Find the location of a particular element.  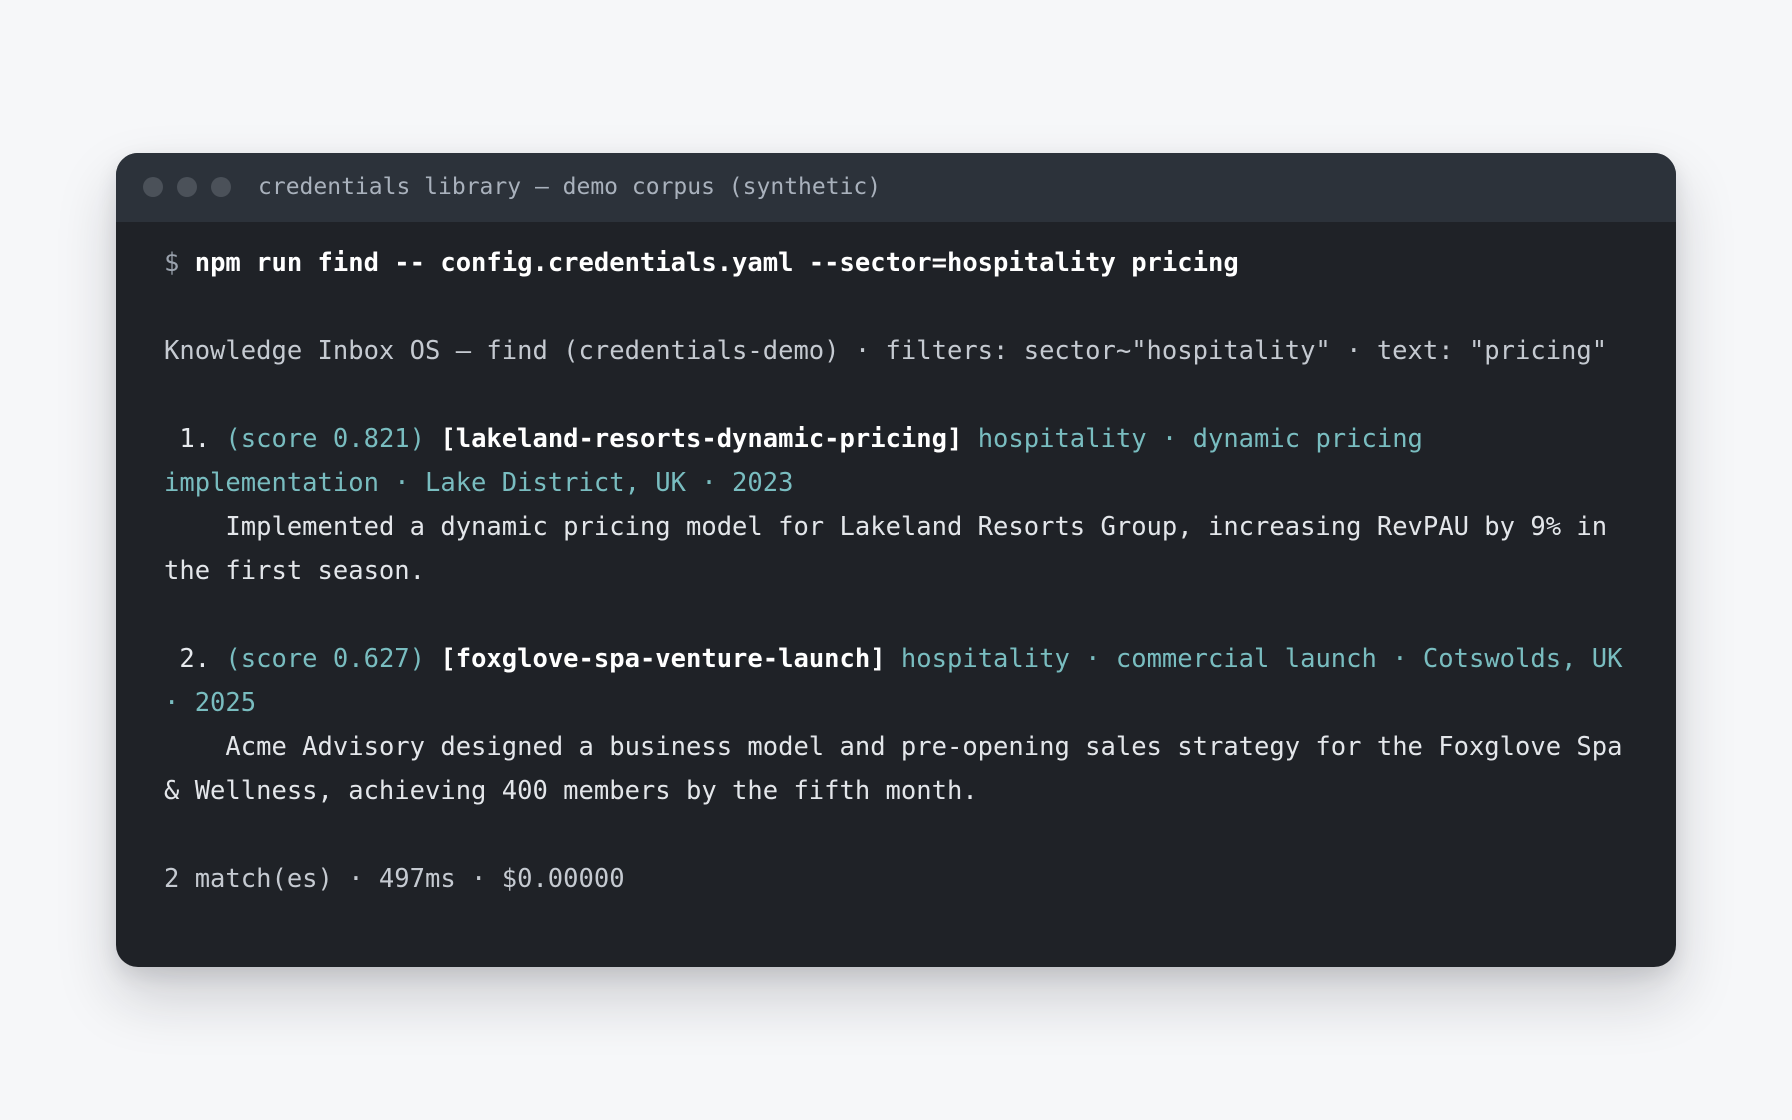

result-score: (score 0.627) is located at coordinates (333, 659).